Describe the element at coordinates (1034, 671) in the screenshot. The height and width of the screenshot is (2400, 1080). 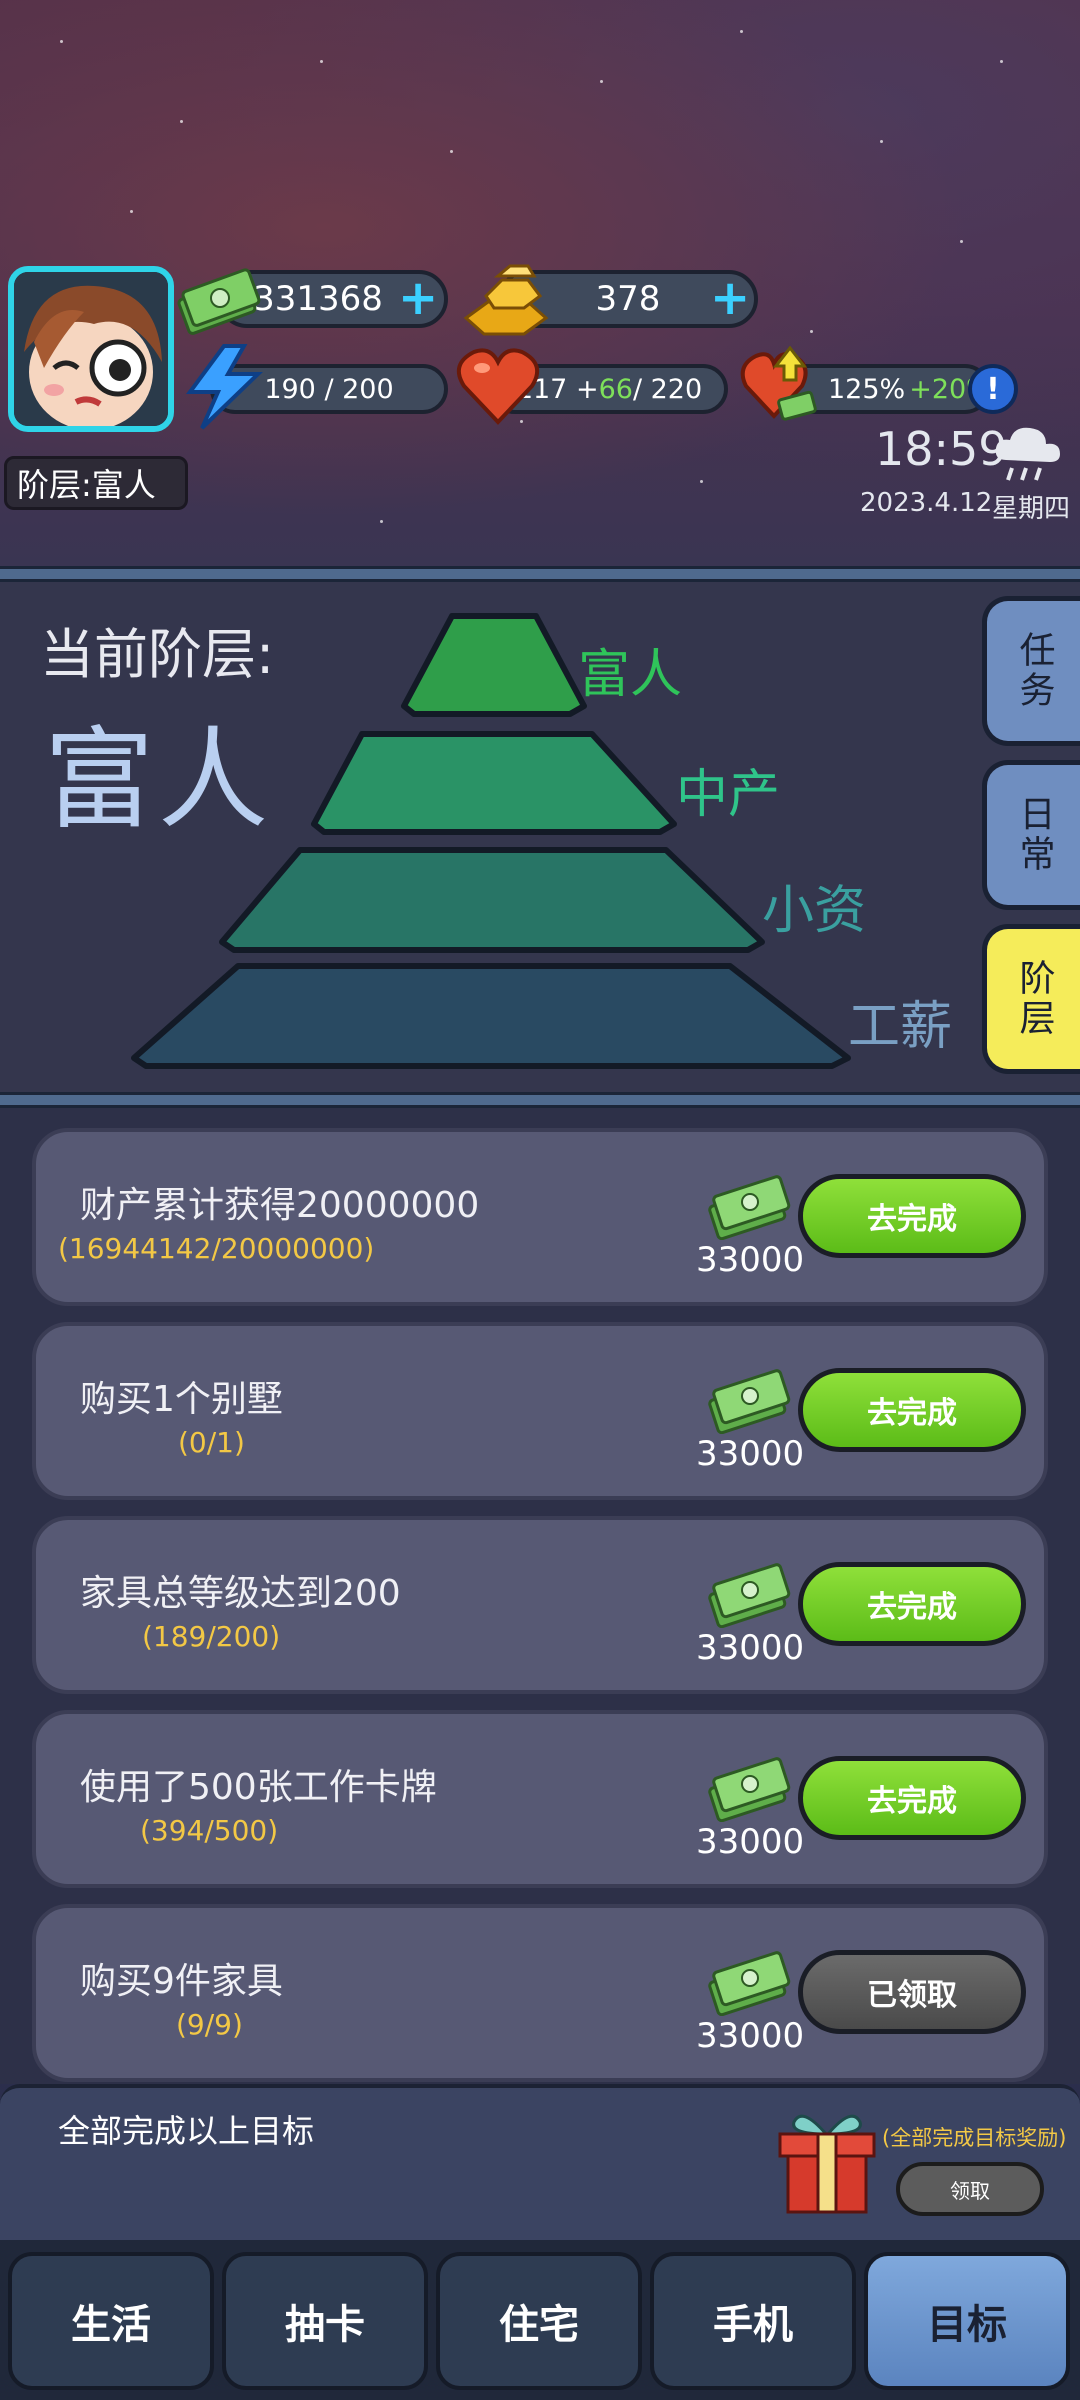
I see `side-tab-tasks-label: 任务` at that location.